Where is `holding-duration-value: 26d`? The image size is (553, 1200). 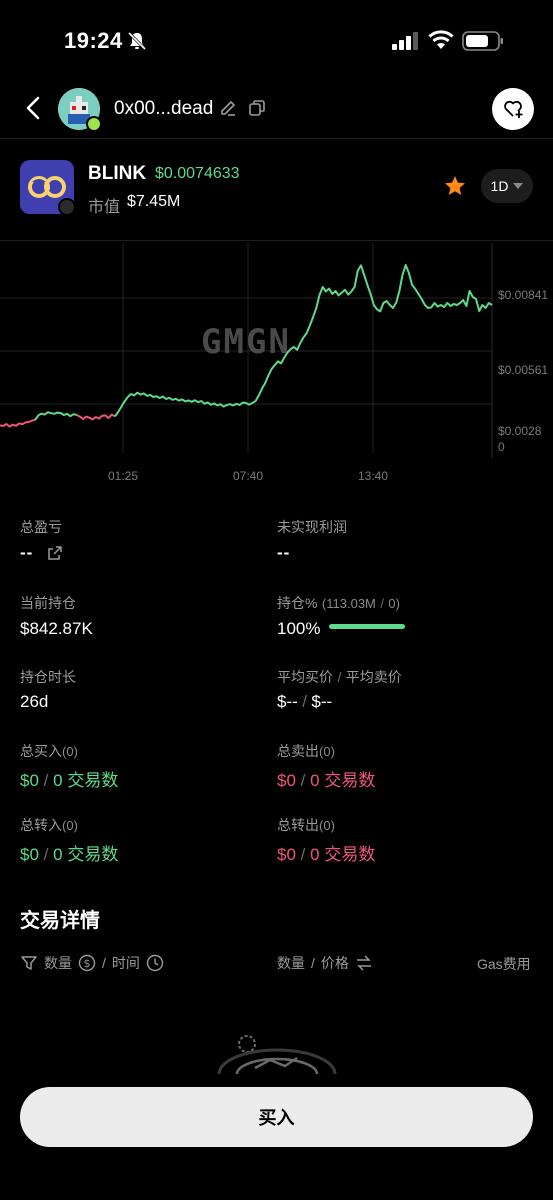
holding-duration-value: 26d is located at coordinates (34, 701).